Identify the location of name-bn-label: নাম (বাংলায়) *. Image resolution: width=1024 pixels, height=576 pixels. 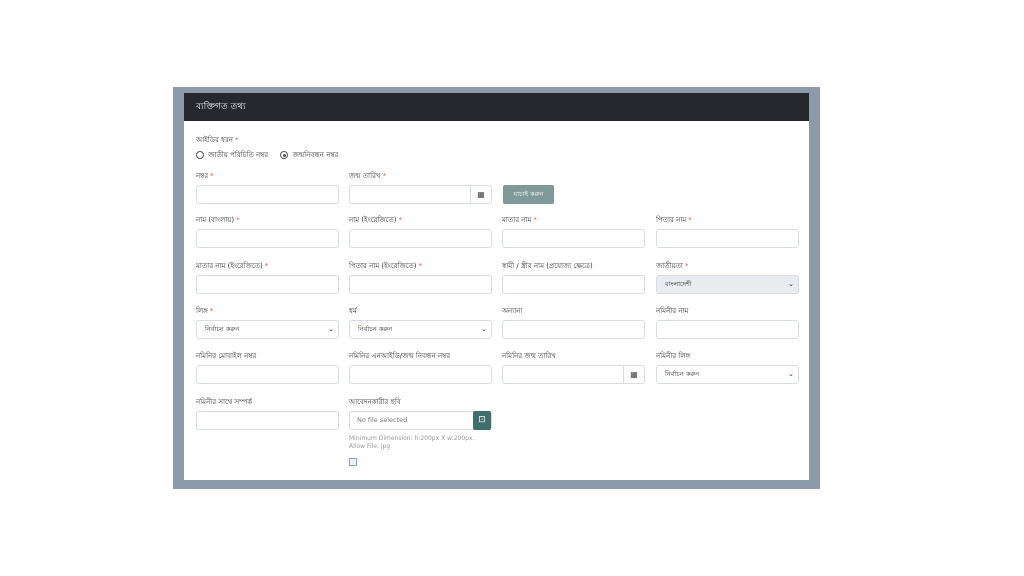
(218, 220).